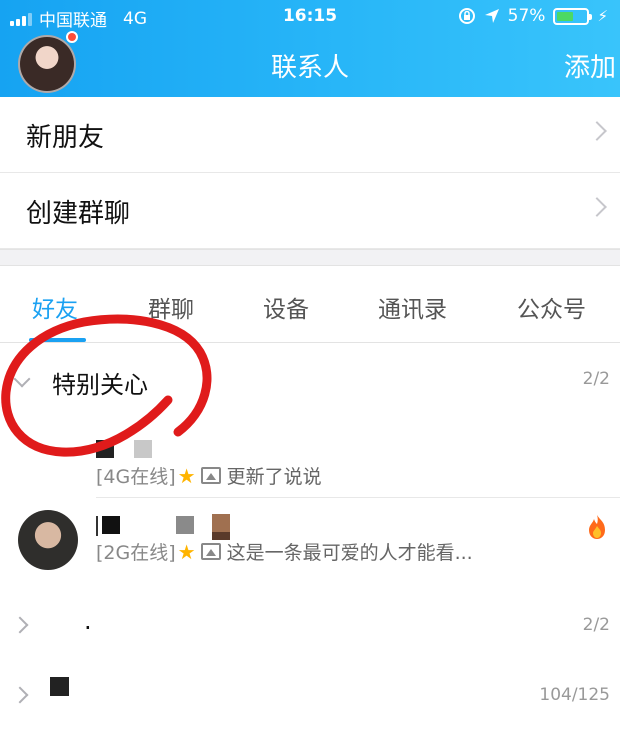 The height and width of the screenshot is (733, 620). What do you see at coordinates (602, 16) in the screenshot?
I see `charging-icon: ⚡` at bounding box center [602, 16].